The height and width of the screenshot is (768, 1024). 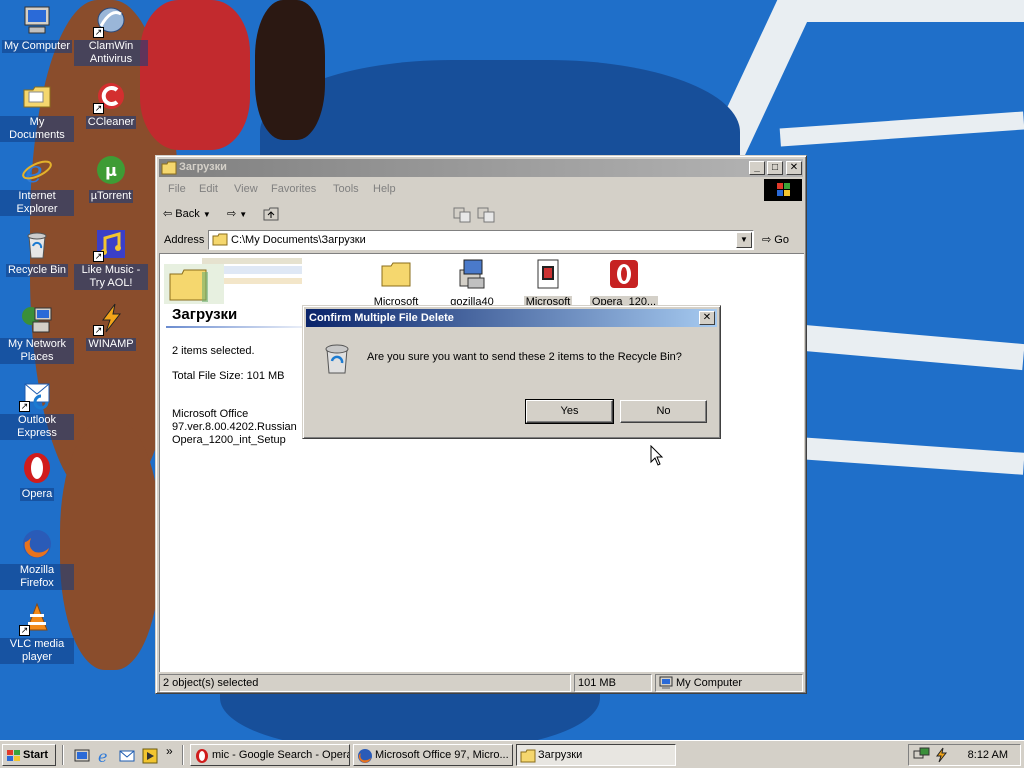 I want to click on desktop-icon-my-computer: My Computer, so click(x=37, y=28).